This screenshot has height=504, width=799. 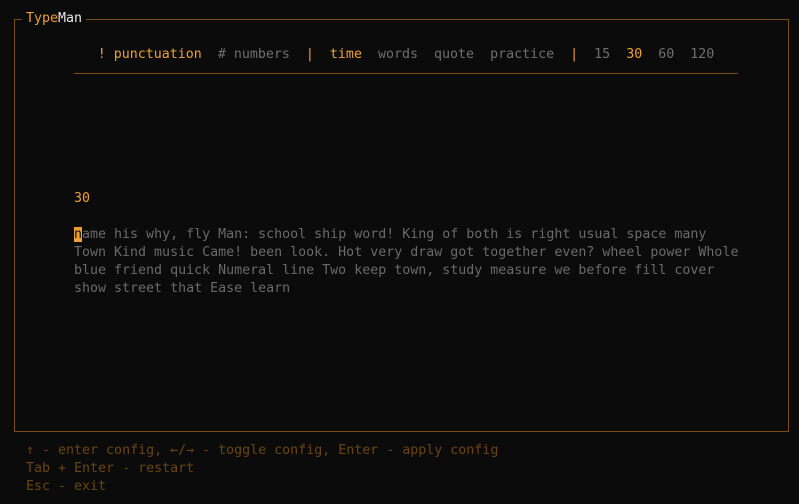 I want to click on typing-cursor: n, so click(x=78, y=234).